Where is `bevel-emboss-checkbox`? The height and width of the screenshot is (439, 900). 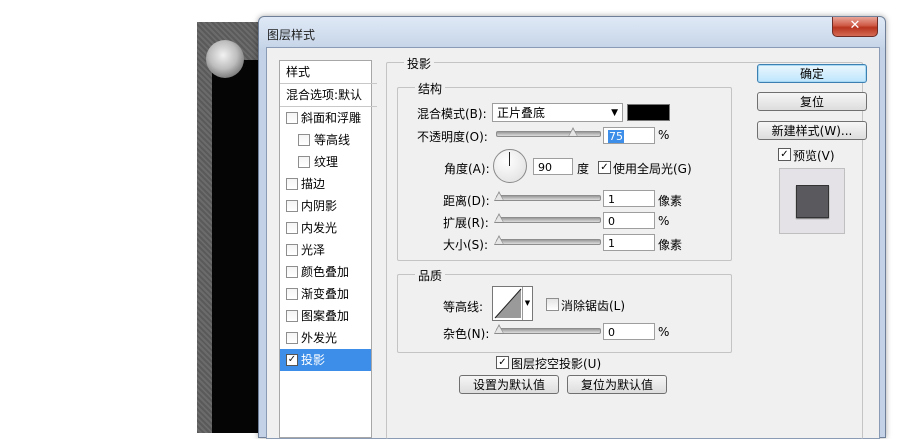 bevel-emboss-checkbox is located at coordinates (292, 118).